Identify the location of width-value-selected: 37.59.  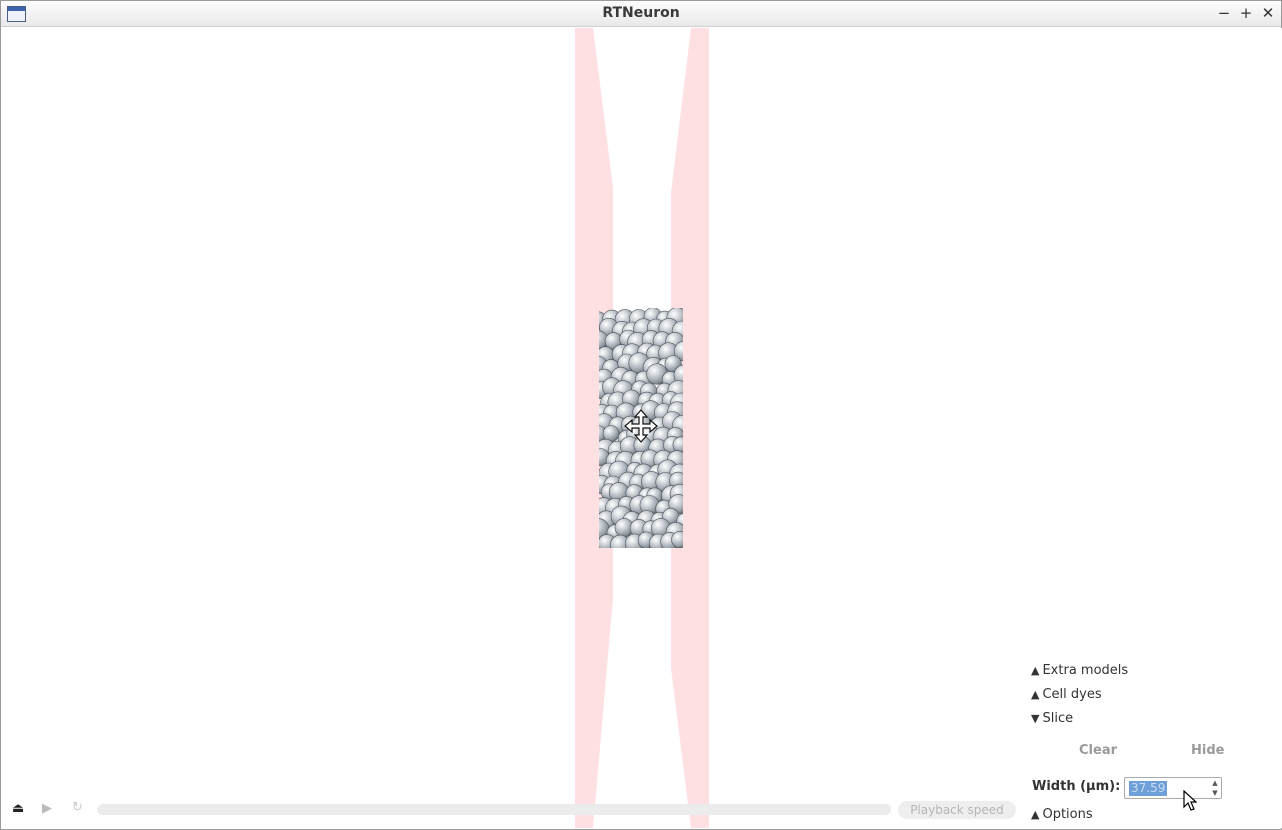
(1148, 788).